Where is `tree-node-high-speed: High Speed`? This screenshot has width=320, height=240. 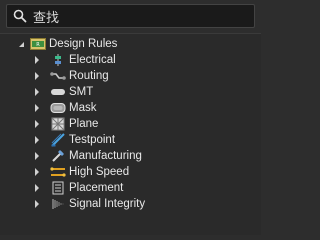 tree-node-high-speed: High Speed is located at coordinates (130, 172).